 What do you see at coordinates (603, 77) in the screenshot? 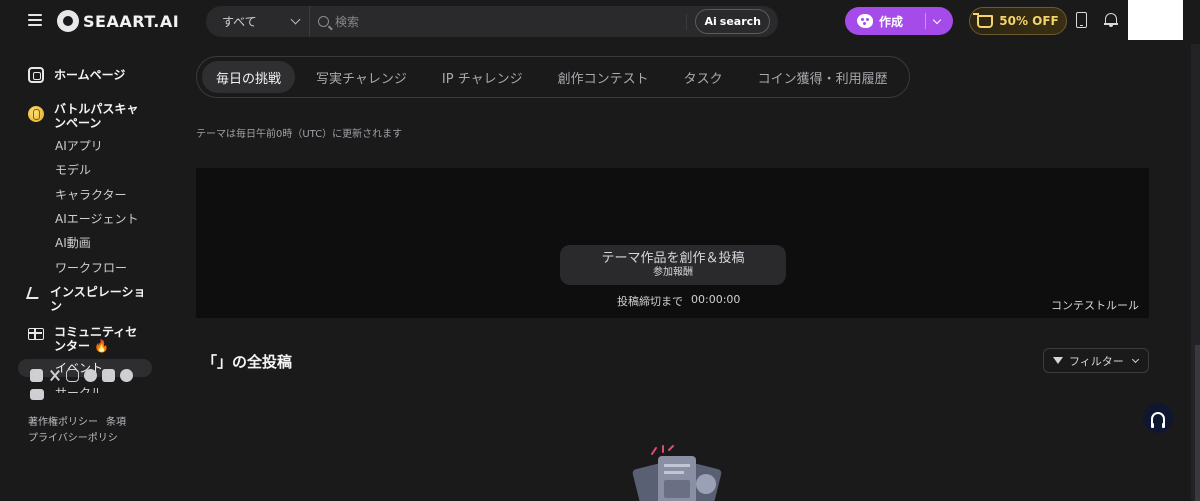
I see `tab-creative-contest: 創作コンテスト` at bounding box center [603, 77].